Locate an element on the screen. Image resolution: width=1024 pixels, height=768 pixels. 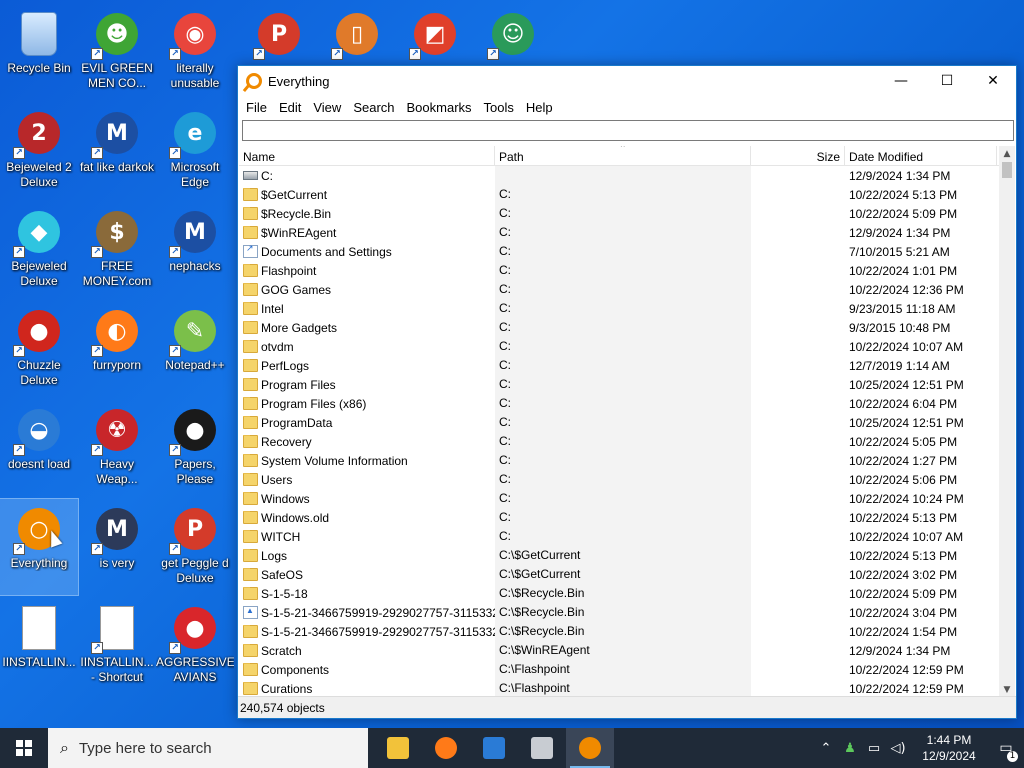
table-row: $WinREAgent C: 12/9/2024 1:34 PM is located at coordinates (627, 232).